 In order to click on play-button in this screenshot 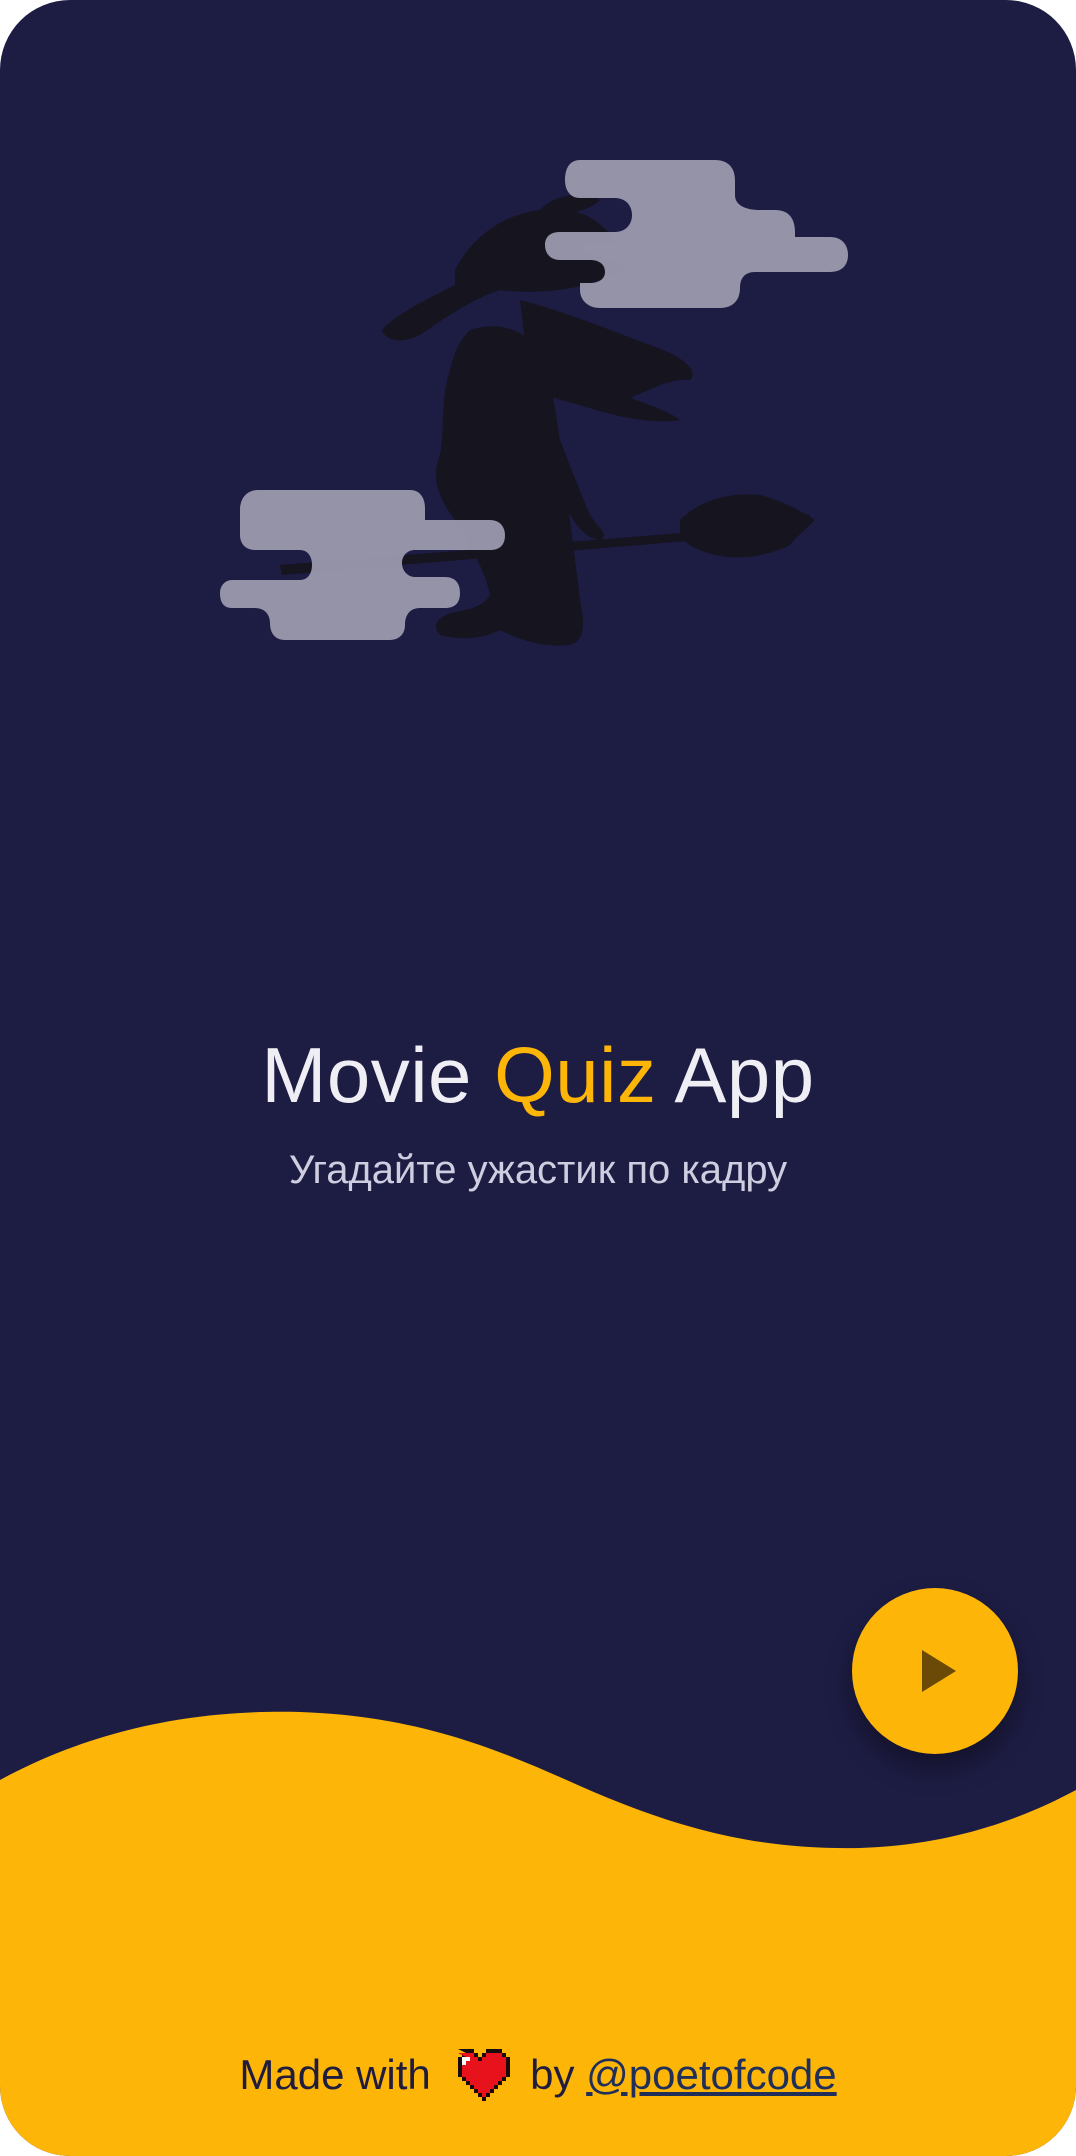, I will do `click(935, 1671)`.